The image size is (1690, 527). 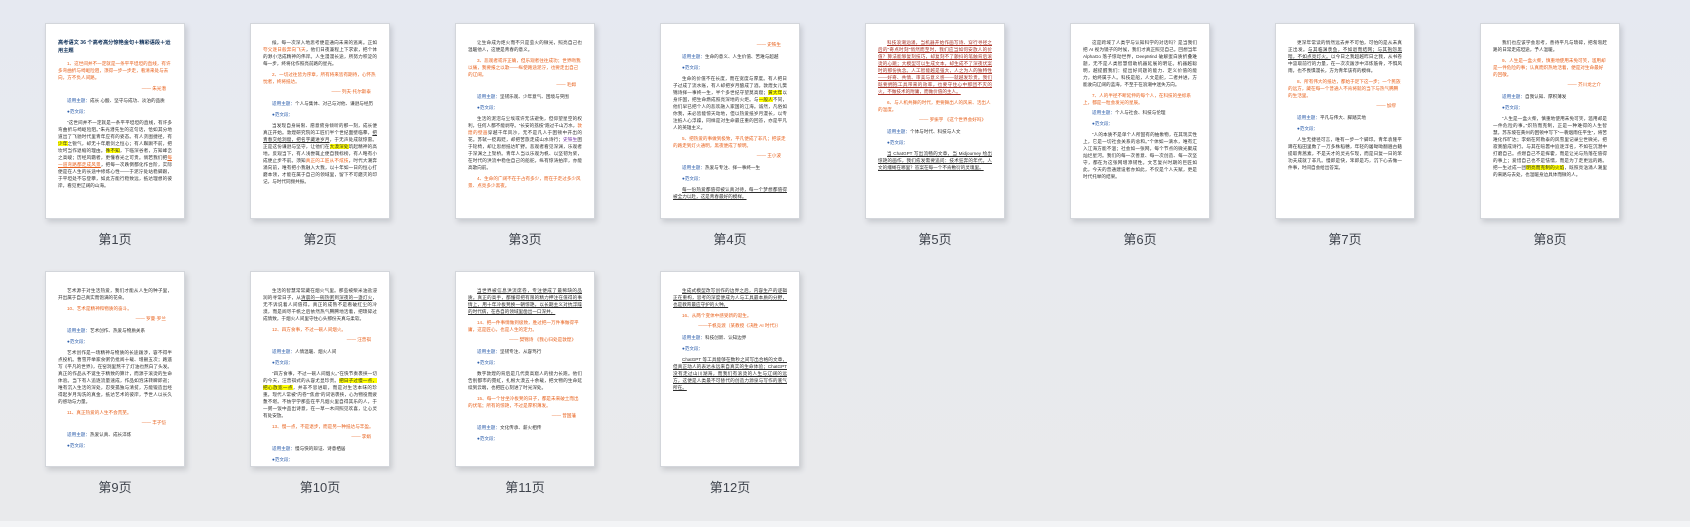 What do you see at coordinates (99, 412) in the screenshot?
I see `thumb-text-block: 11、真正热爱的人生不会荒芜。` at bounding box center [99, 412].